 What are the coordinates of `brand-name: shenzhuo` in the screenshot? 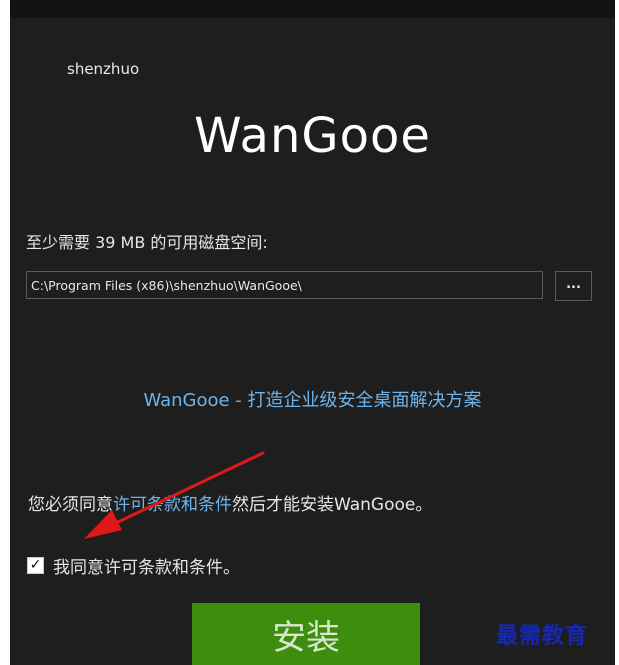 It's located at (103, 69).